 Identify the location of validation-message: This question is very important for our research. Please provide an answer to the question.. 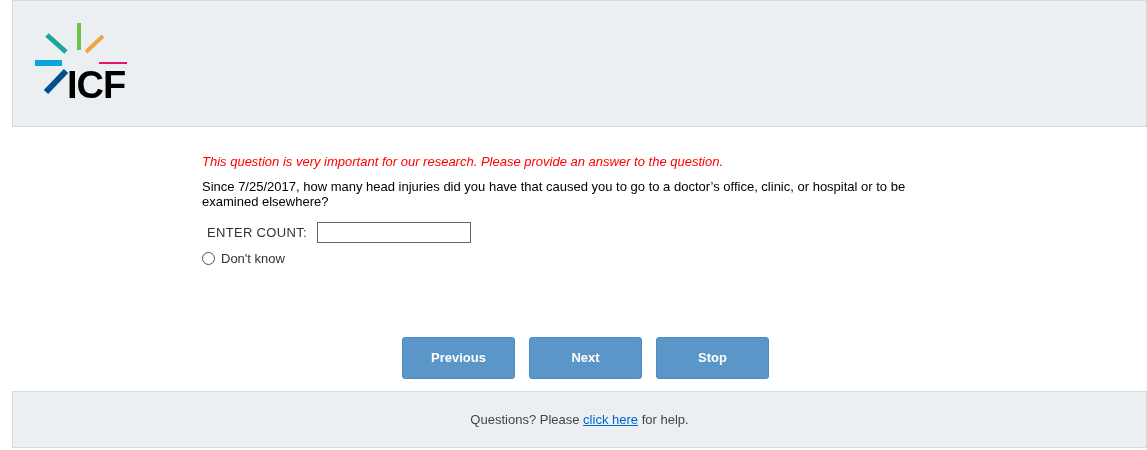
(463, 161).